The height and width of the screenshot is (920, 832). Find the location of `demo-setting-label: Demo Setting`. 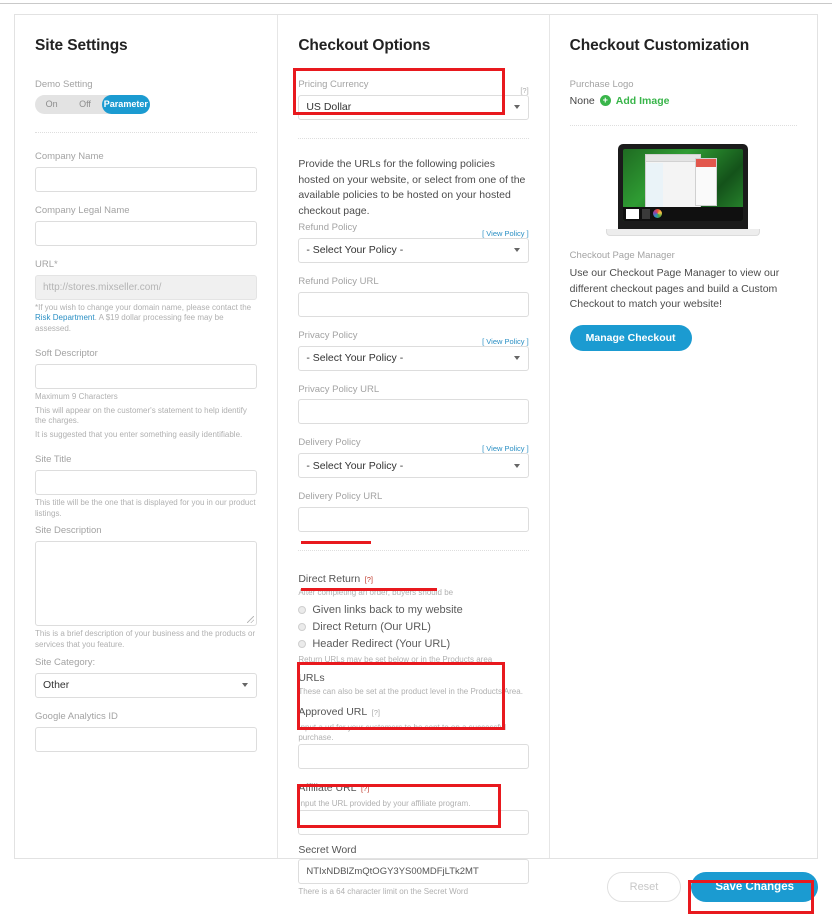

demo-setting-label: Demo Setting is located at coordinates (64, 84).